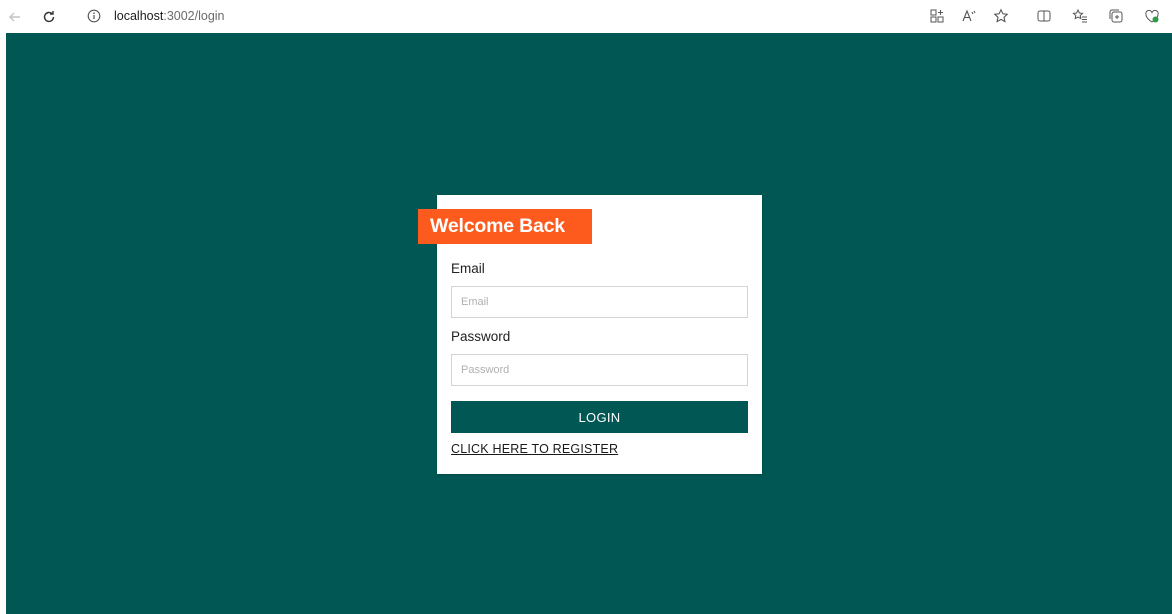 This screenshot has width=1172, height=614. I want to click on split-screen-icon, so click(1044, 16).